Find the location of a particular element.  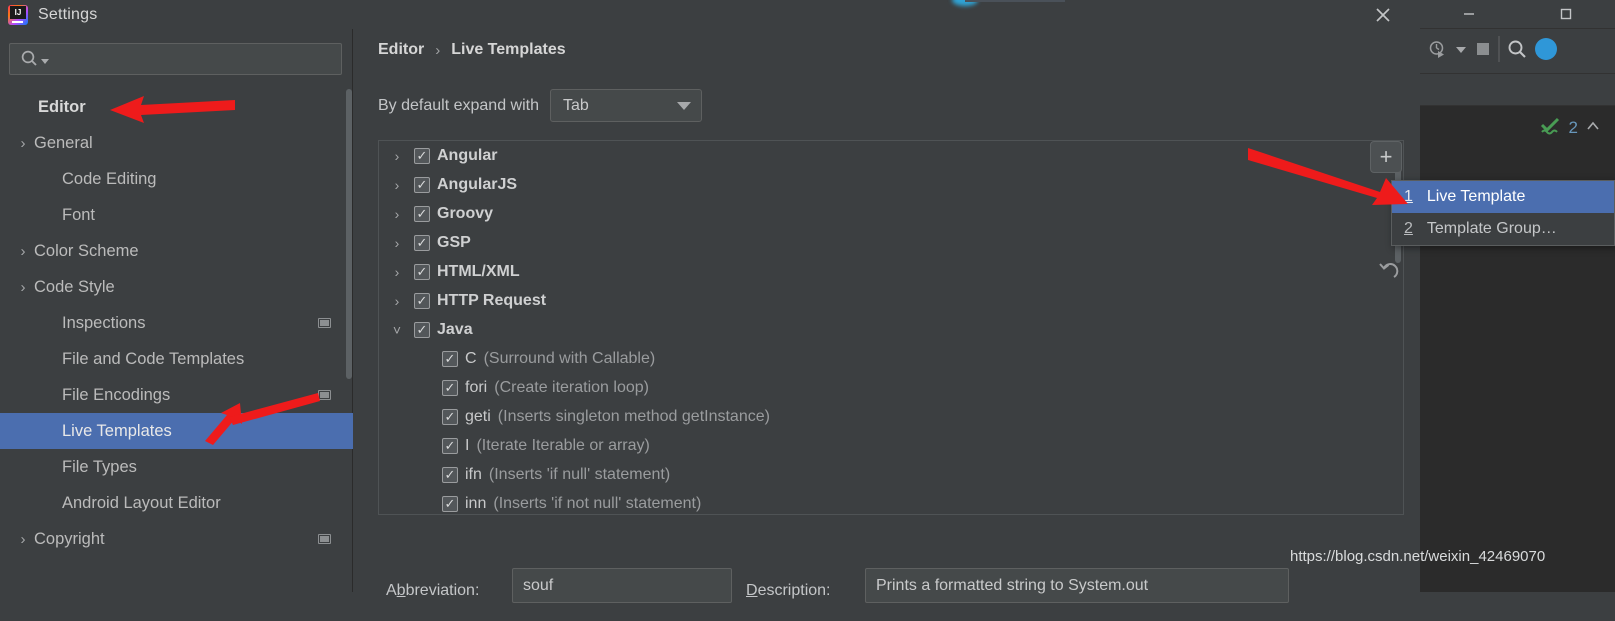

sidebar-item-general: ›General is located at coordinates (176, 143).